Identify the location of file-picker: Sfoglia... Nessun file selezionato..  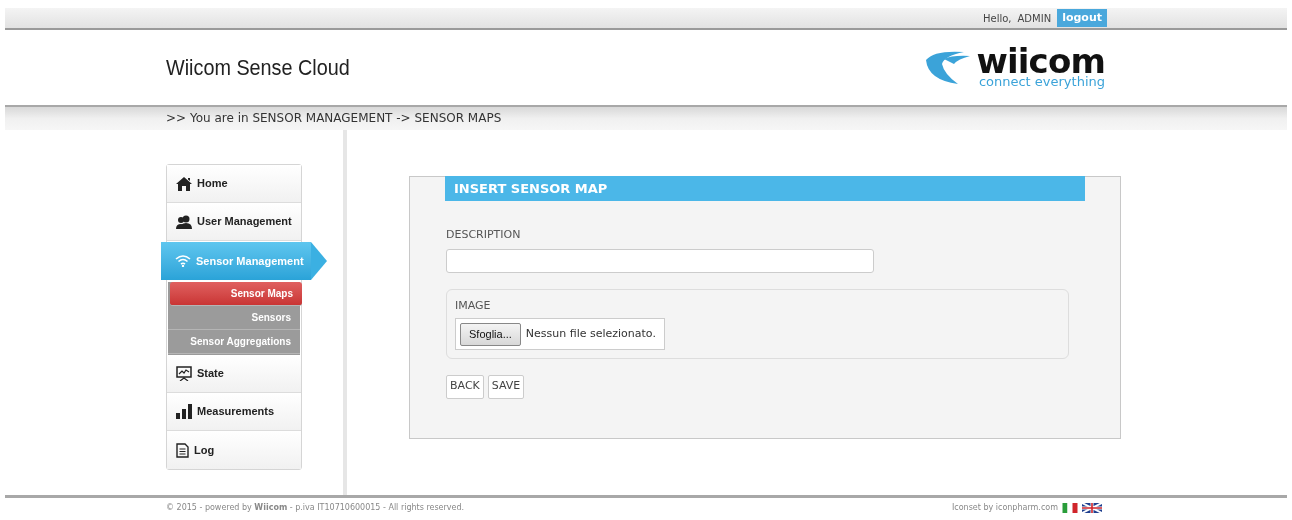
(560, 334).